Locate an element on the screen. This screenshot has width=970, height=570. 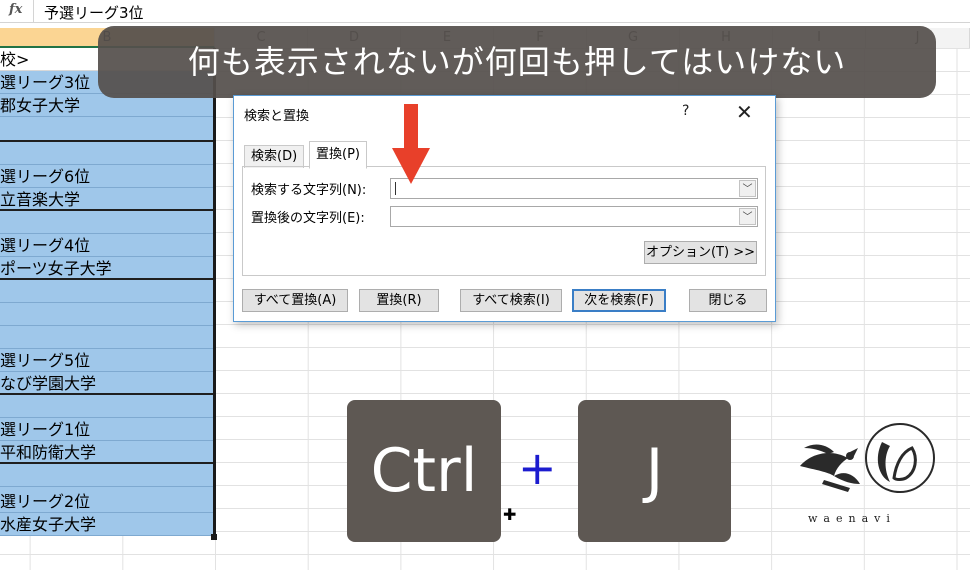
find-next-button: 次を検索(F) is located at coordinates (619, 300).